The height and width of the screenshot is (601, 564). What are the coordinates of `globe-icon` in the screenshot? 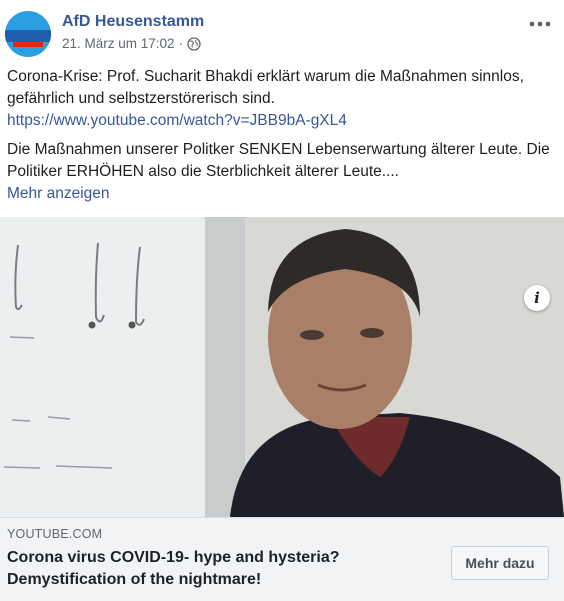 It's located at (194, 43).